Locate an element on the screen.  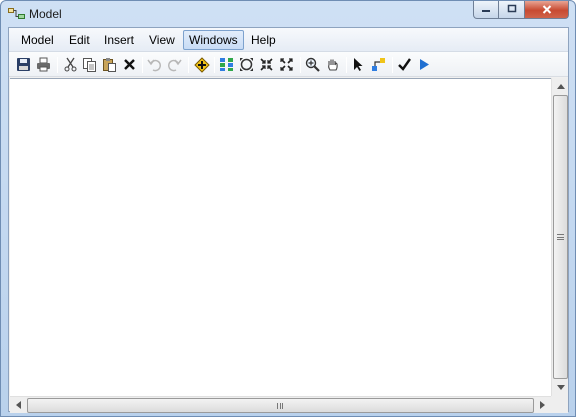
menu-bar: Model Edit Insert View Windows Help is located at coordinates (288, 40).